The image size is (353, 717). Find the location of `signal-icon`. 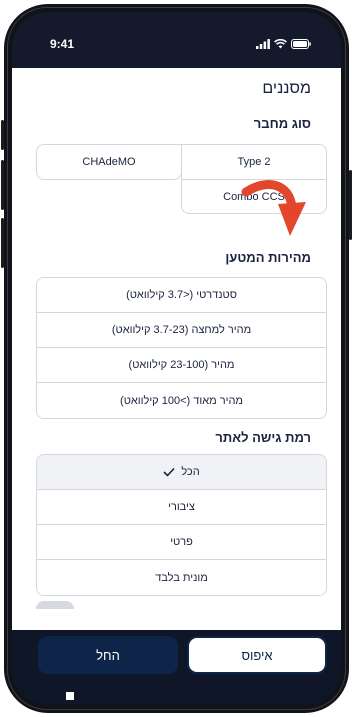

signal-icon is located at coordinates (263, 44).